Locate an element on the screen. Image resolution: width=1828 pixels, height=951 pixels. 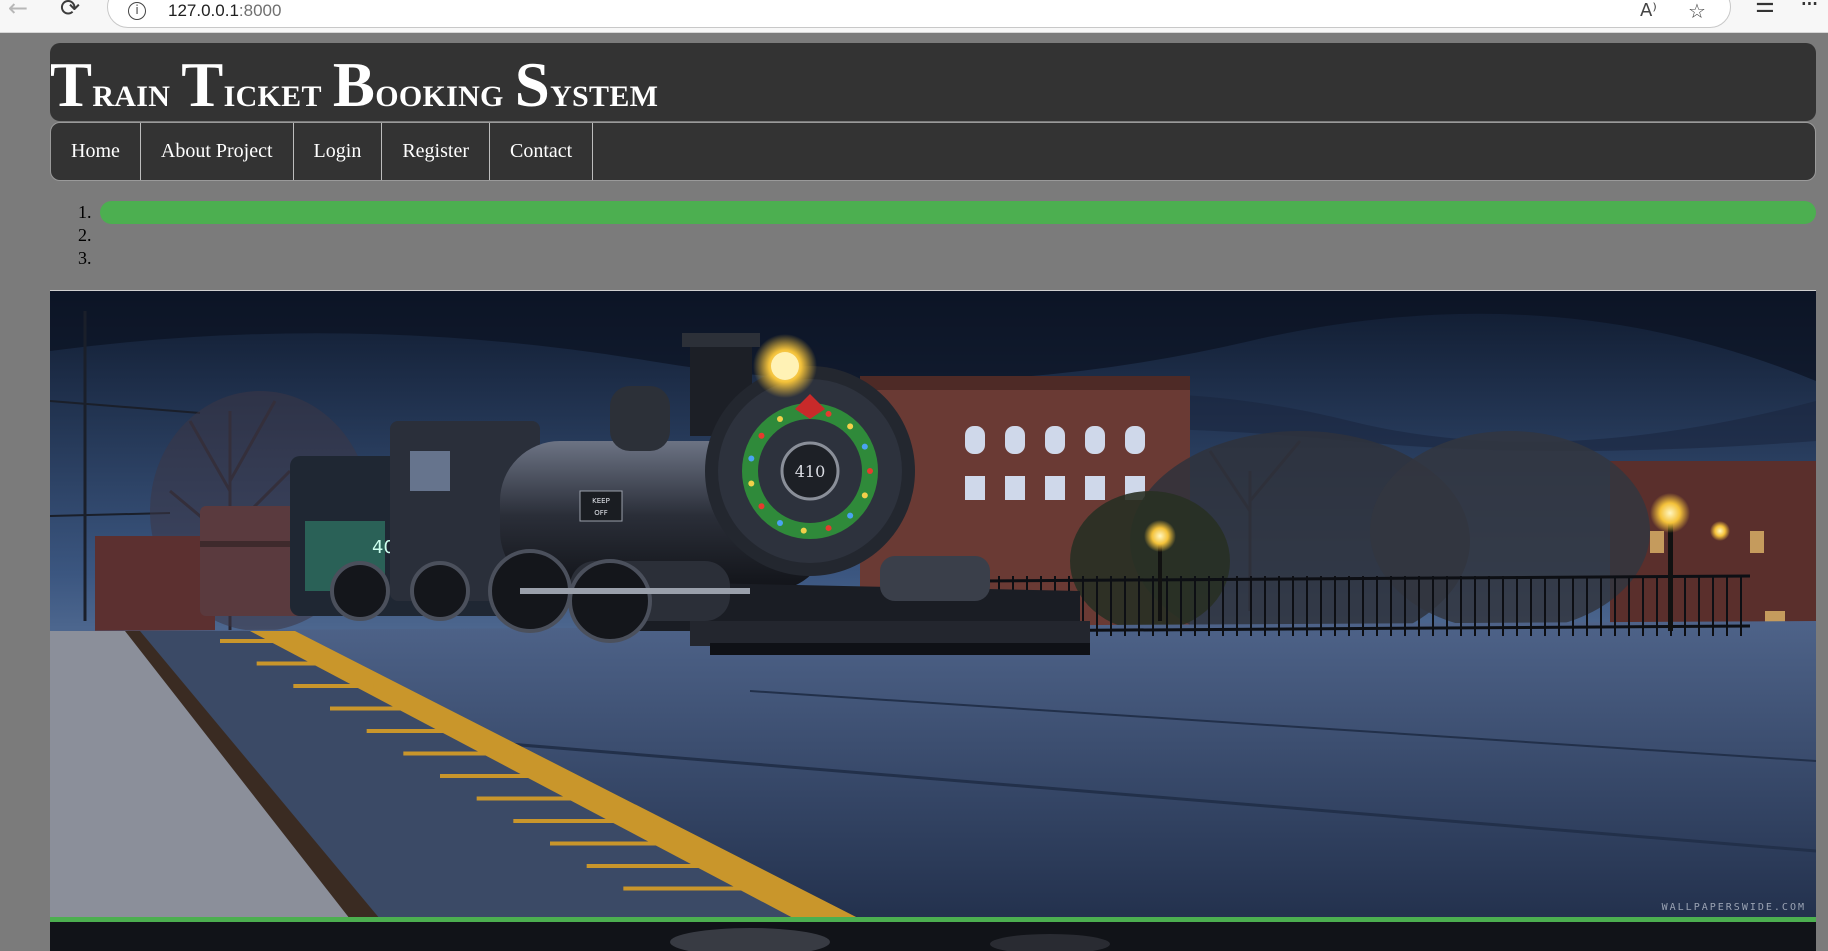
title-word-rest: ooking is located at coordinates (439, 92).